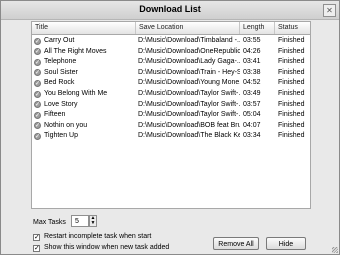  Describe the element at coordinates (61, 72) in the screenshot. I see `row-title: Soul Sister` at that location.